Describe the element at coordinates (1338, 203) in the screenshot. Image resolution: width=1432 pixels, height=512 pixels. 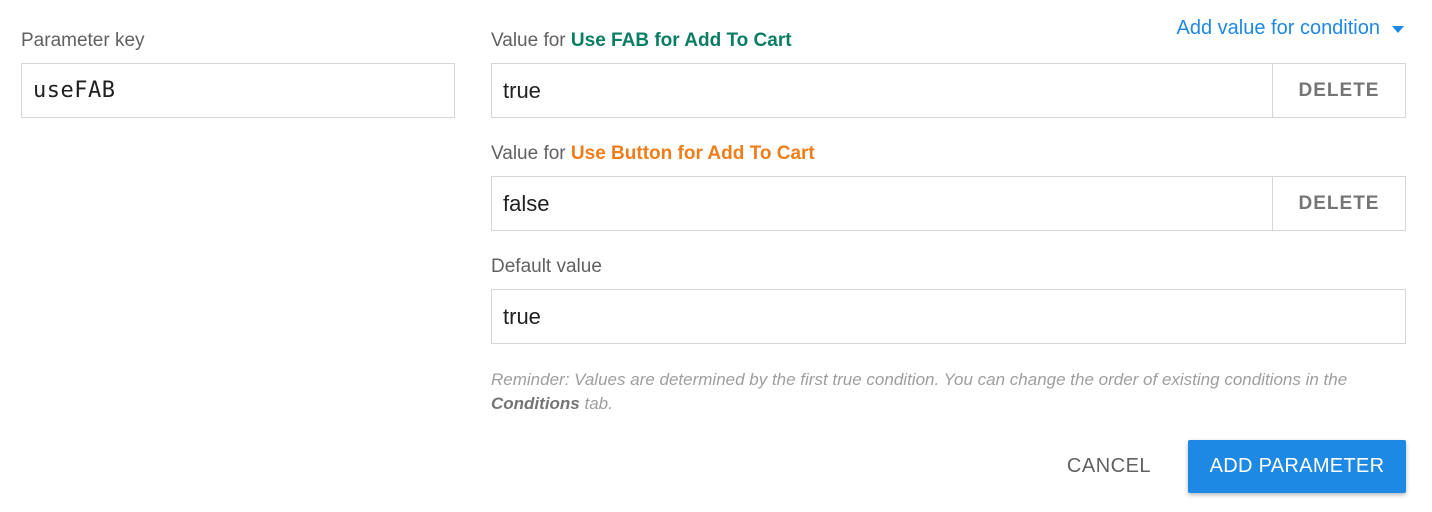
I see `delete-button-use-button: DELETE` at that location.